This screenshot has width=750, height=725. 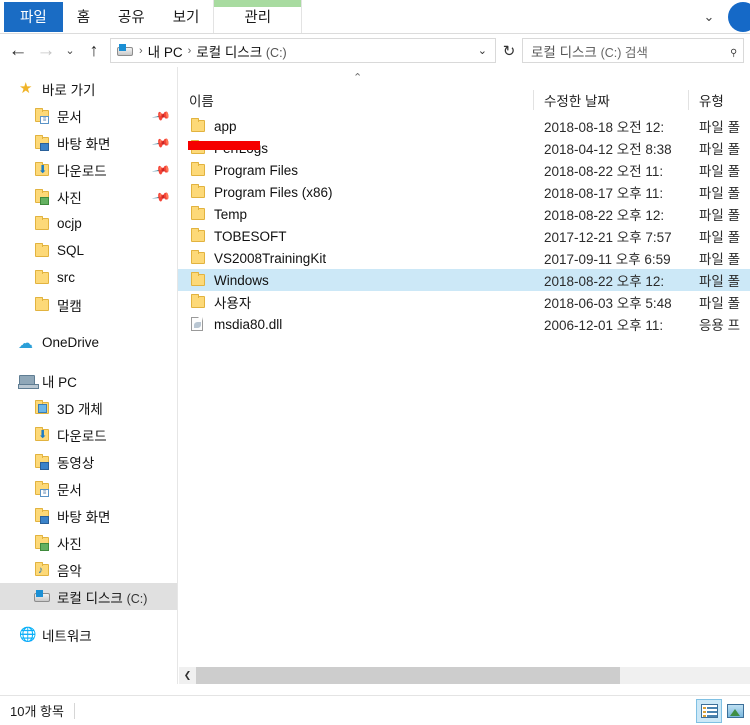 I want to click on sidebar-item-mulcam: 멀캠, so click(x=88, y=304).